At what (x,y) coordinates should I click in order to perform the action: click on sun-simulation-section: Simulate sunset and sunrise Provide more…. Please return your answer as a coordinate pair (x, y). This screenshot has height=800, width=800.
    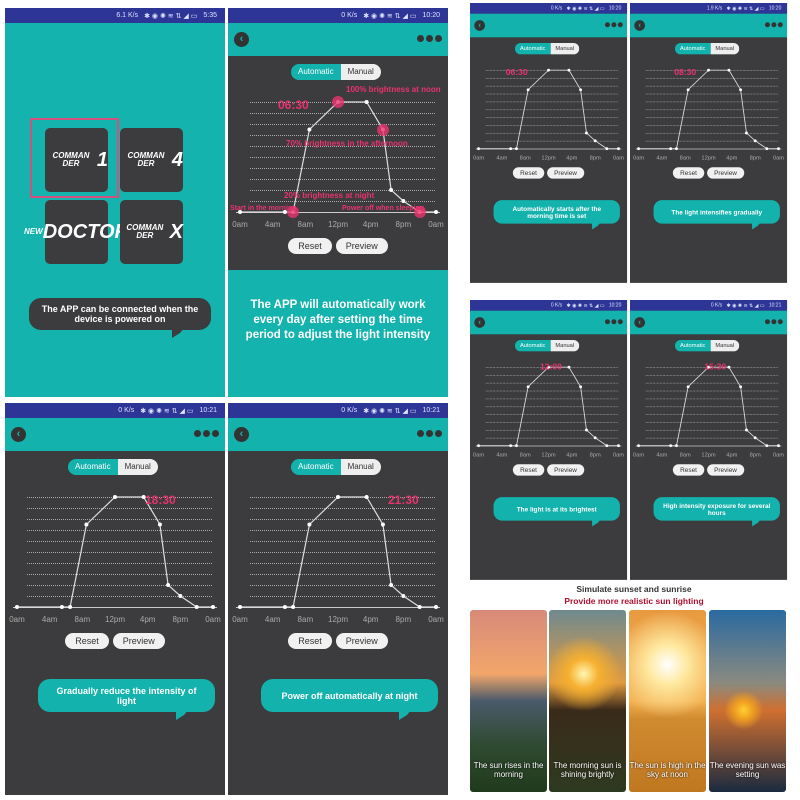
    Looking at the image, I should click on (634, 690).